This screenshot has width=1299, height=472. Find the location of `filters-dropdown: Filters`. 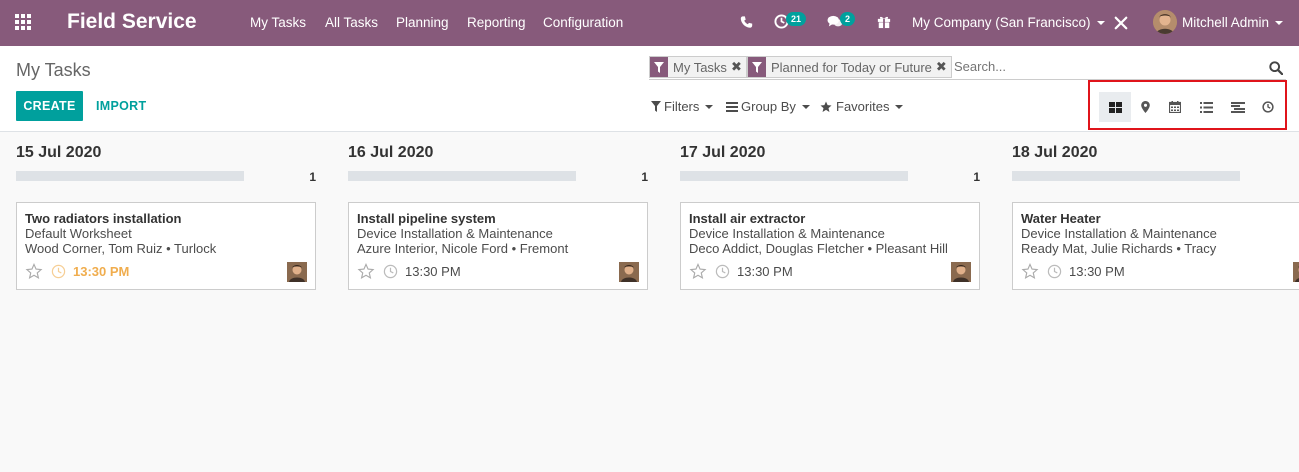

filters-dropdown: Filters is located at coordinates (682, 106).